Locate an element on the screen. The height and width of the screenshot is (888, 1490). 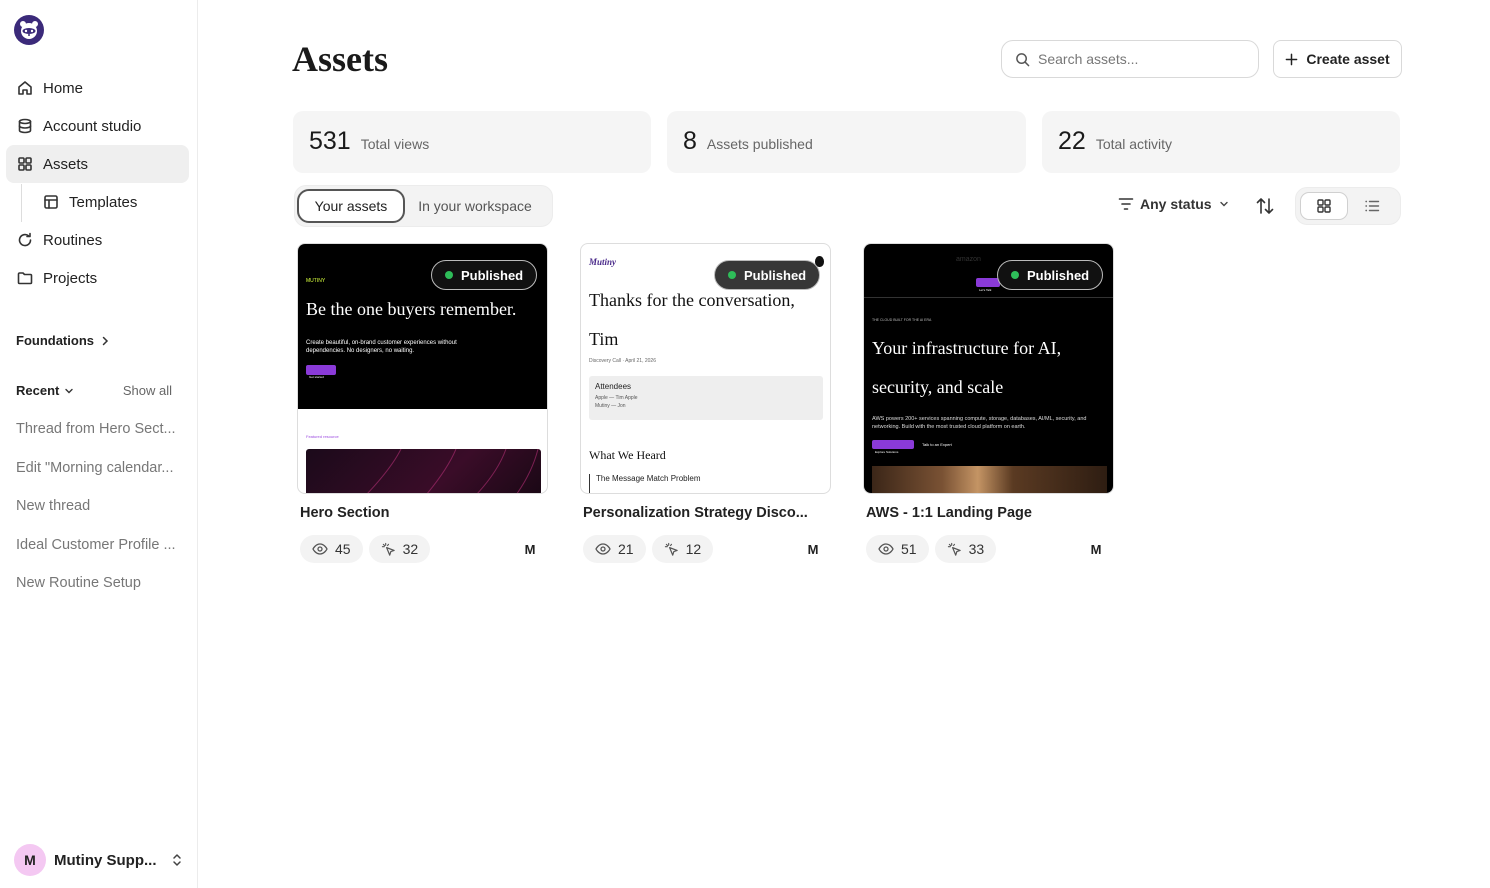
recent-toggle: Recent is located at coordinates (45, 390).